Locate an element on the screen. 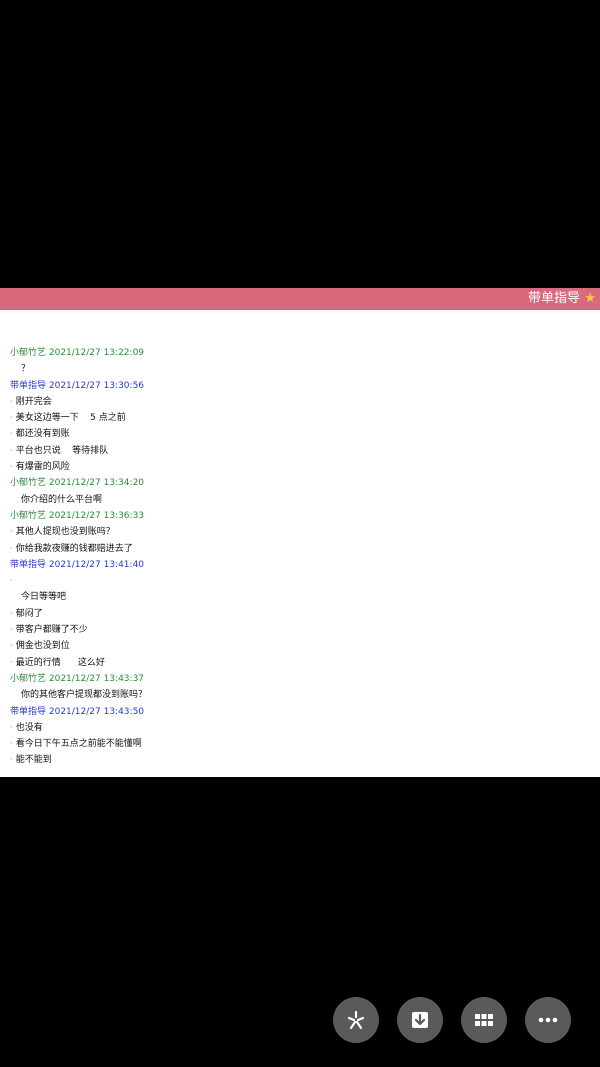 Image resolution: width=600 pixels, height=1067 pixels. message-line: 也没有 is located at coordinates (300, 728).